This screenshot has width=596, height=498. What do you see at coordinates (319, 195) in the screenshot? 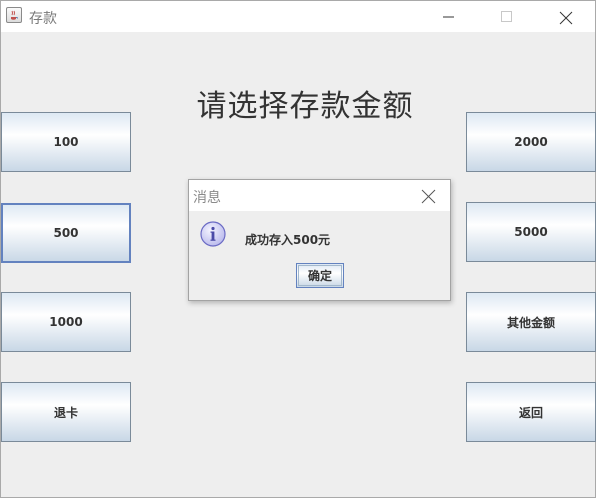
I see `dialog-title-bar: 消息` at bounding box center [319, 195].